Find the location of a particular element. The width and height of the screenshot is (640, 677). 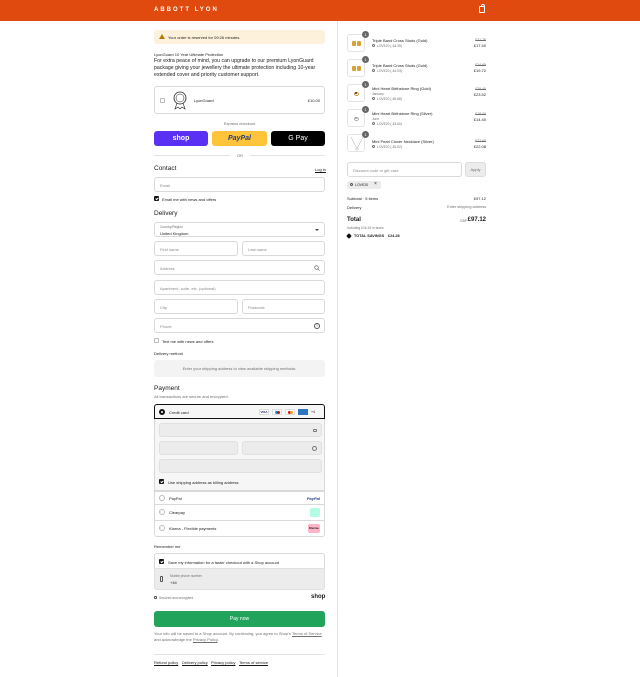

pay-now-label: Pay now is located at coordinates (239, 619).